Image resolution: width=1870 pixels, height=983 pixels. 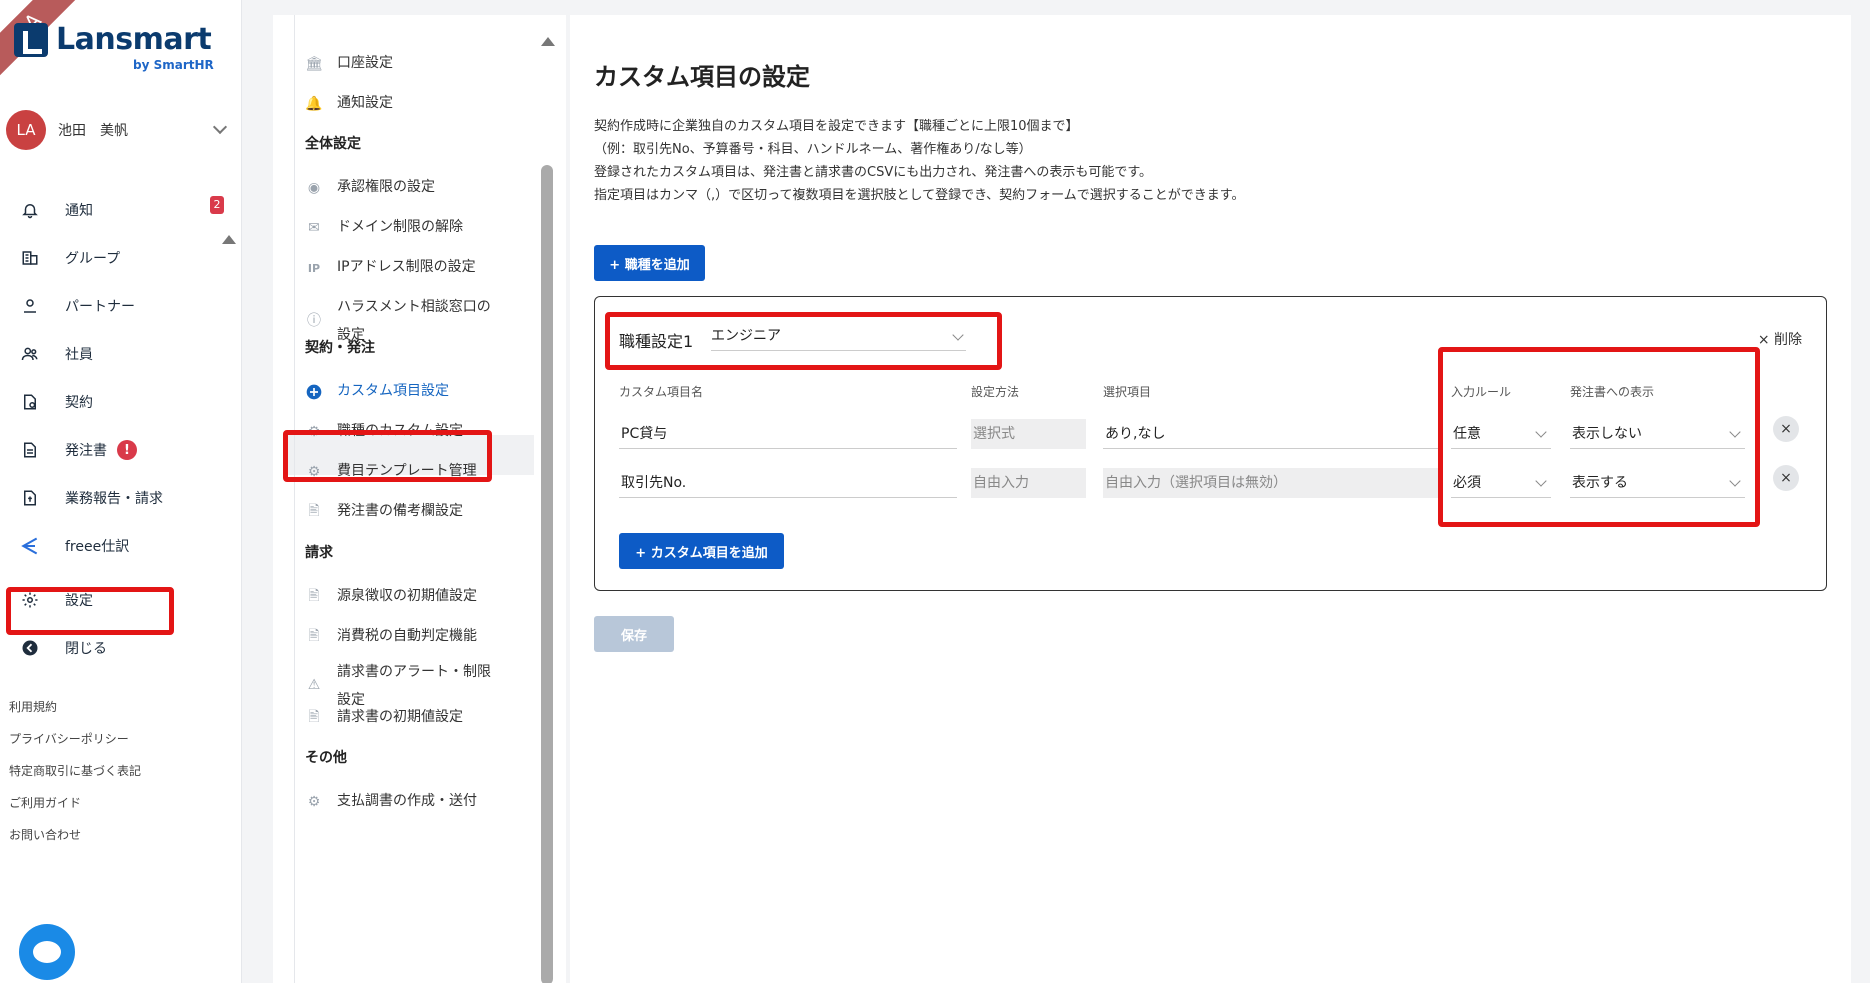 I want to click on options-input: あり,なし, so click(x=1270, y=434).